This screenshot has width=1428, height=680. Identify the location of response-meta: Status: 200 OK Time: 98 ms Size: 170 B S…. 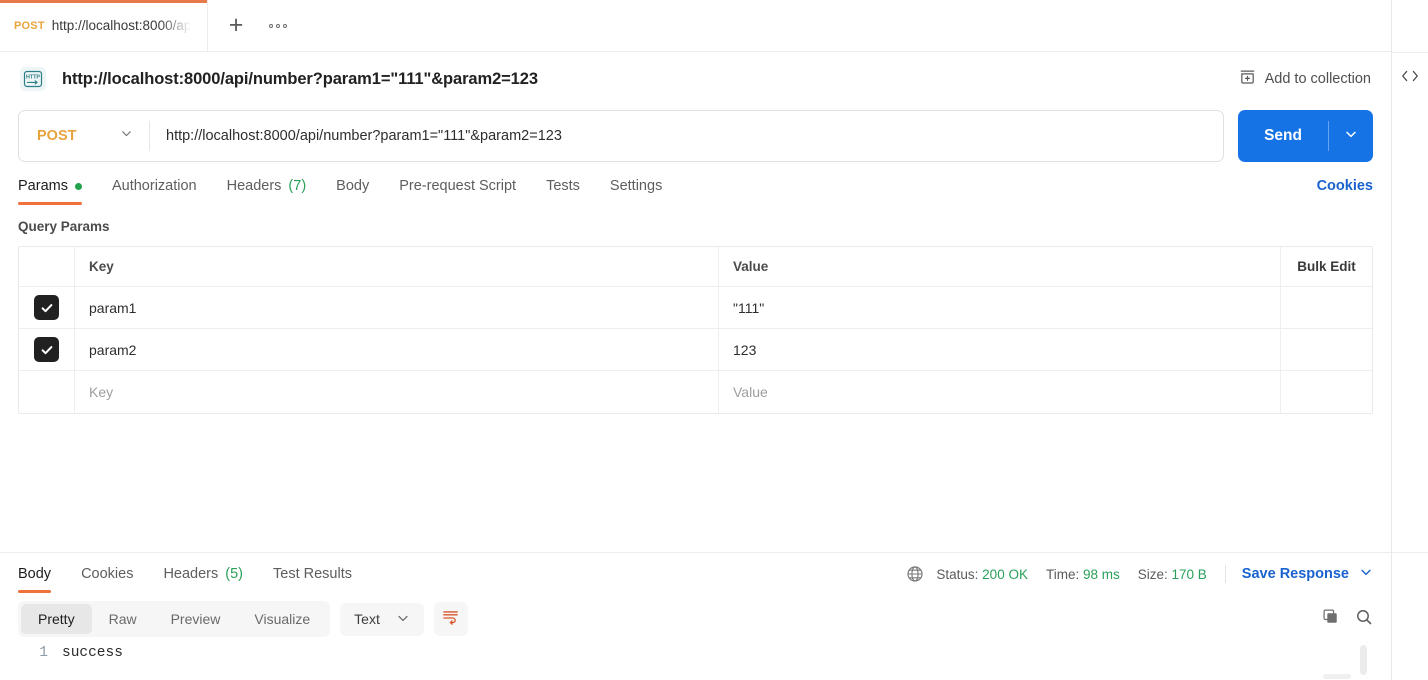
(1139, 579).